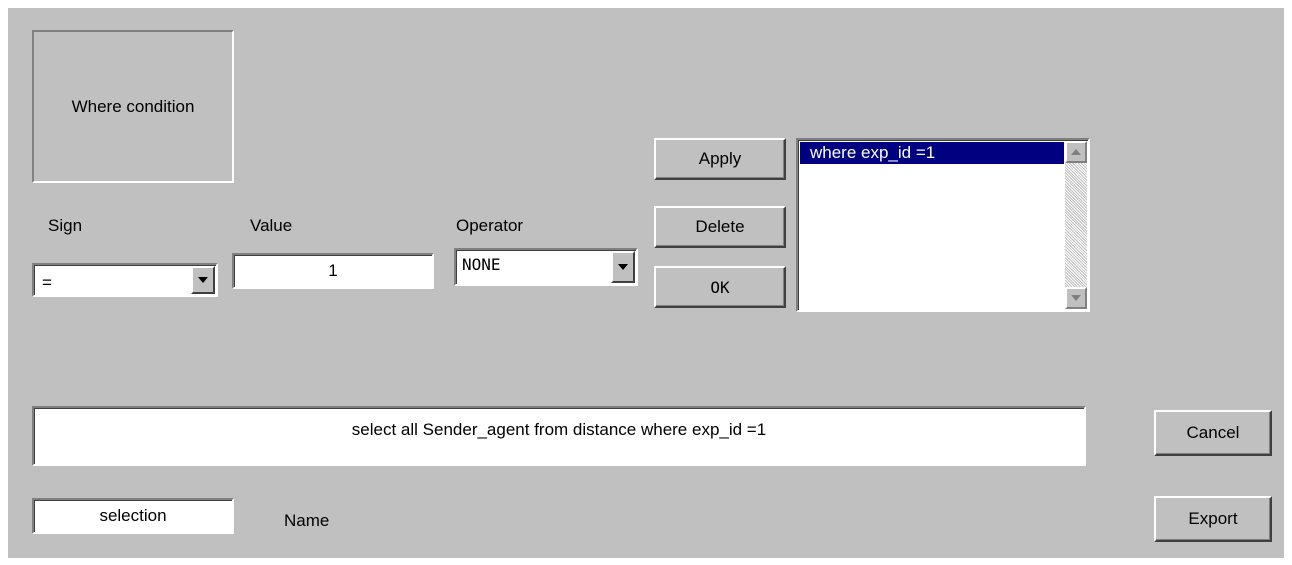  I want to click on cancel-button: Cancel, so click(1213, 433).